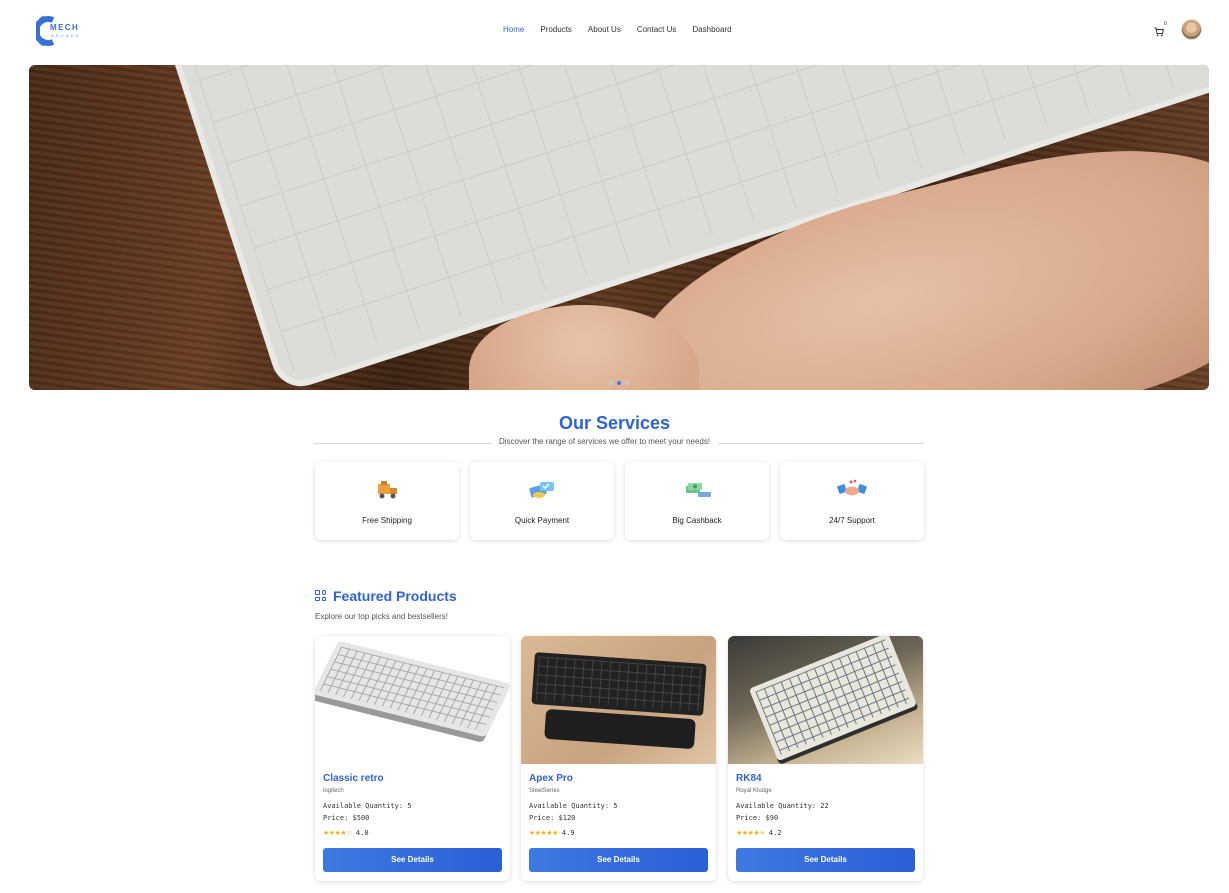 This screenshot has height=893, width=1229. What do you see at coordinates (321, 596) in the screenshot?
I see `grid-icon` at bounding box center [321, 596].